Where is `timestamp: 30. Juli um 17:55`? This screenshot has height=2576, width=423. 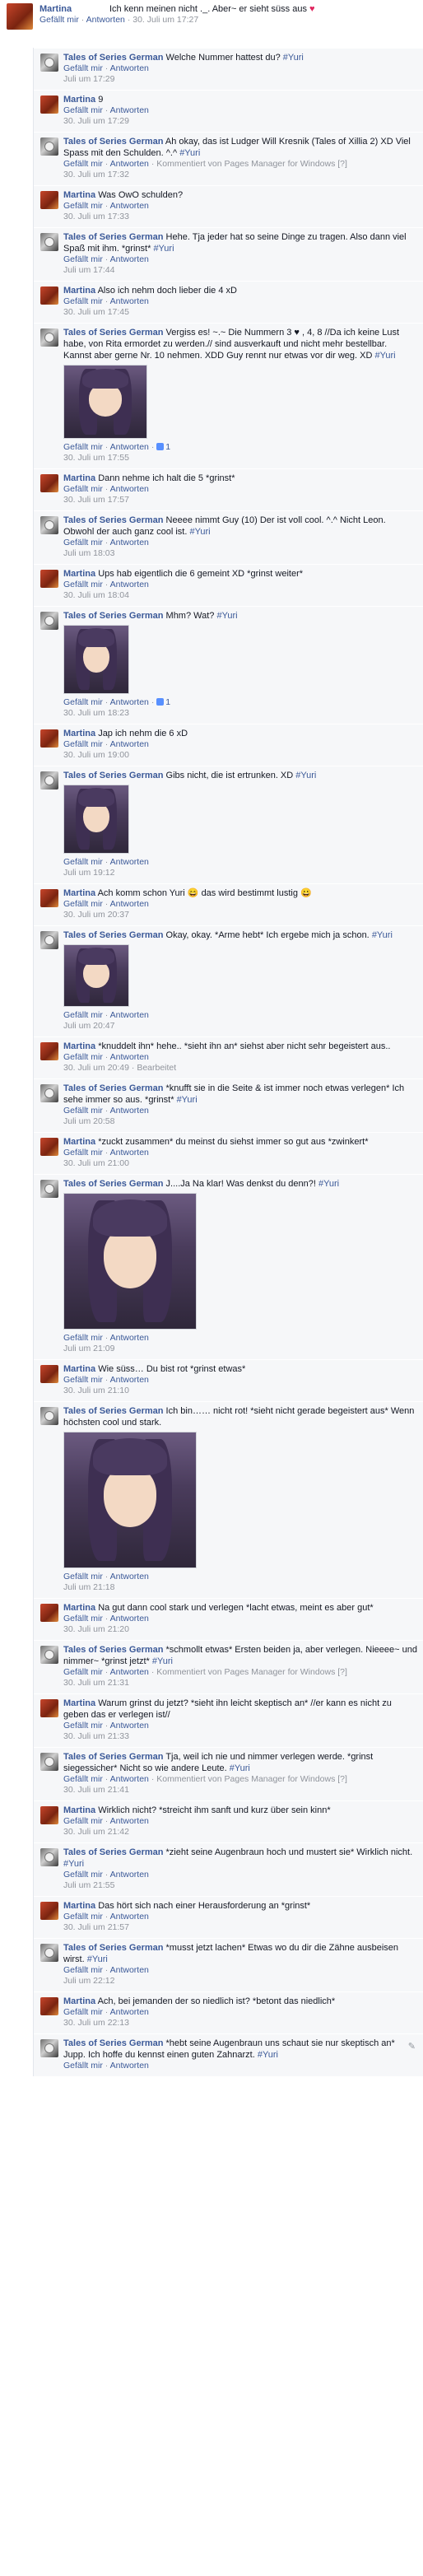
timestamp: 30. Juli um 17:55 is located at coordinates (96, 458).